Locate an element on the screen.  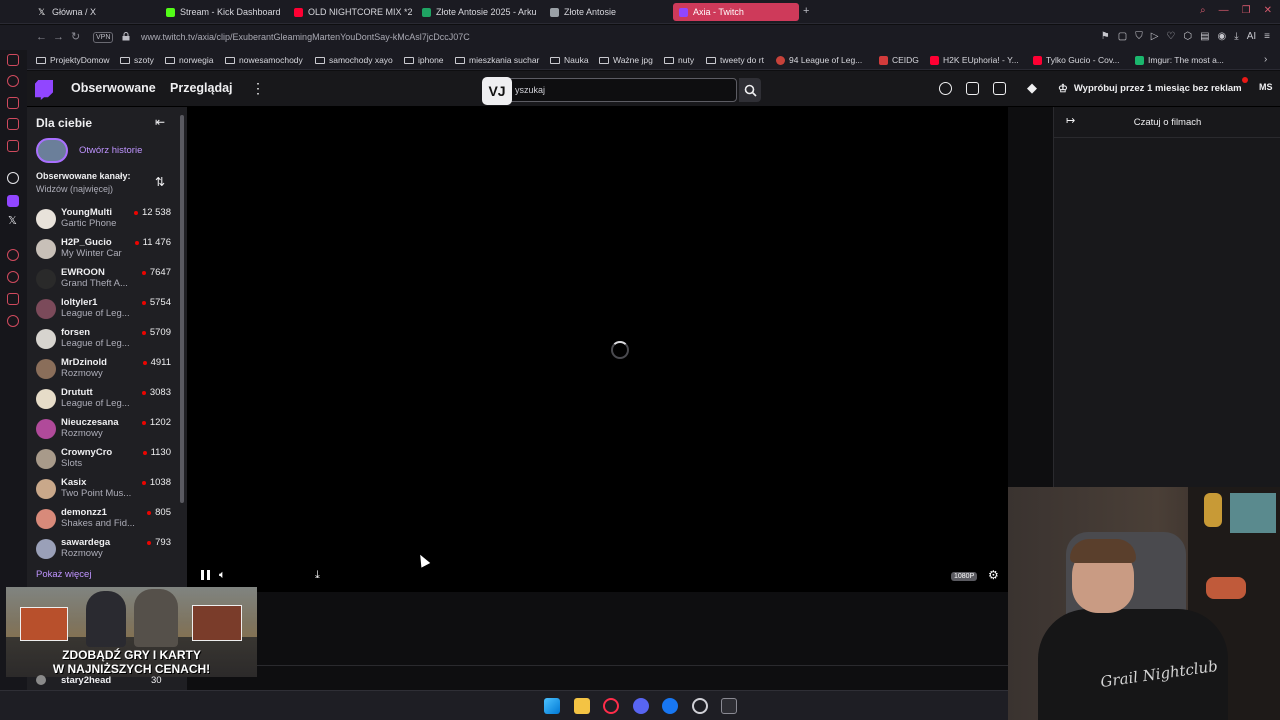
pause-button is located at coordinates (205, 575).